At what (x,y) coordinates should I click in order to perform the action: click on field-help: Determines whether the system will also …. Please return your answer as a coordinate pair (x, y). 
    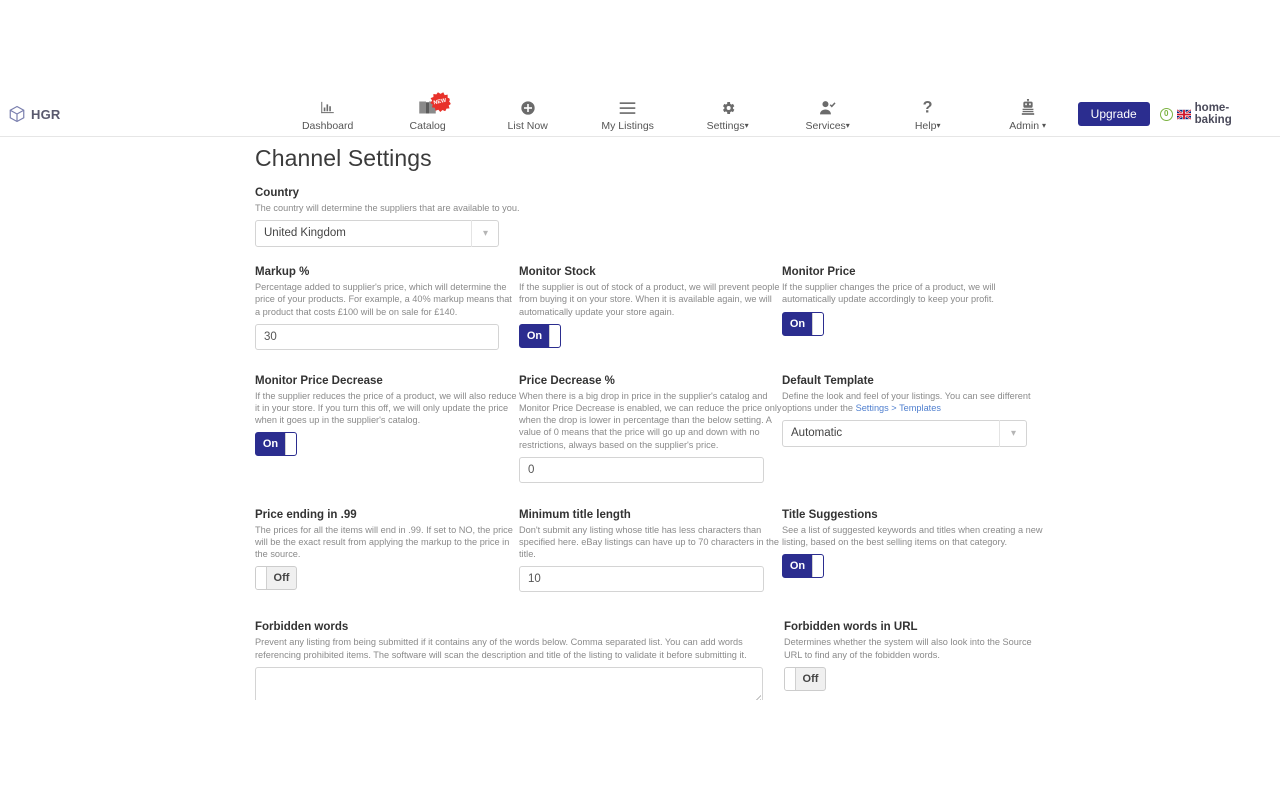
    Looking at the image, I should click on (908, 648).